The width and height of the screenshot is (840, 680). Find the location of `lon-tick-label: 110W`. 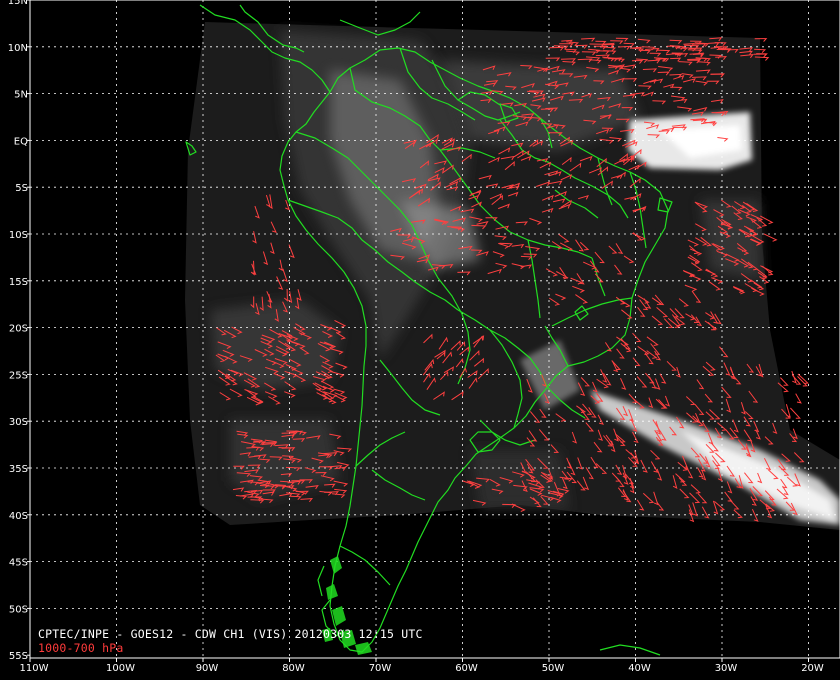

lon-tick-label: 110W is located at coordinates (34, 668).